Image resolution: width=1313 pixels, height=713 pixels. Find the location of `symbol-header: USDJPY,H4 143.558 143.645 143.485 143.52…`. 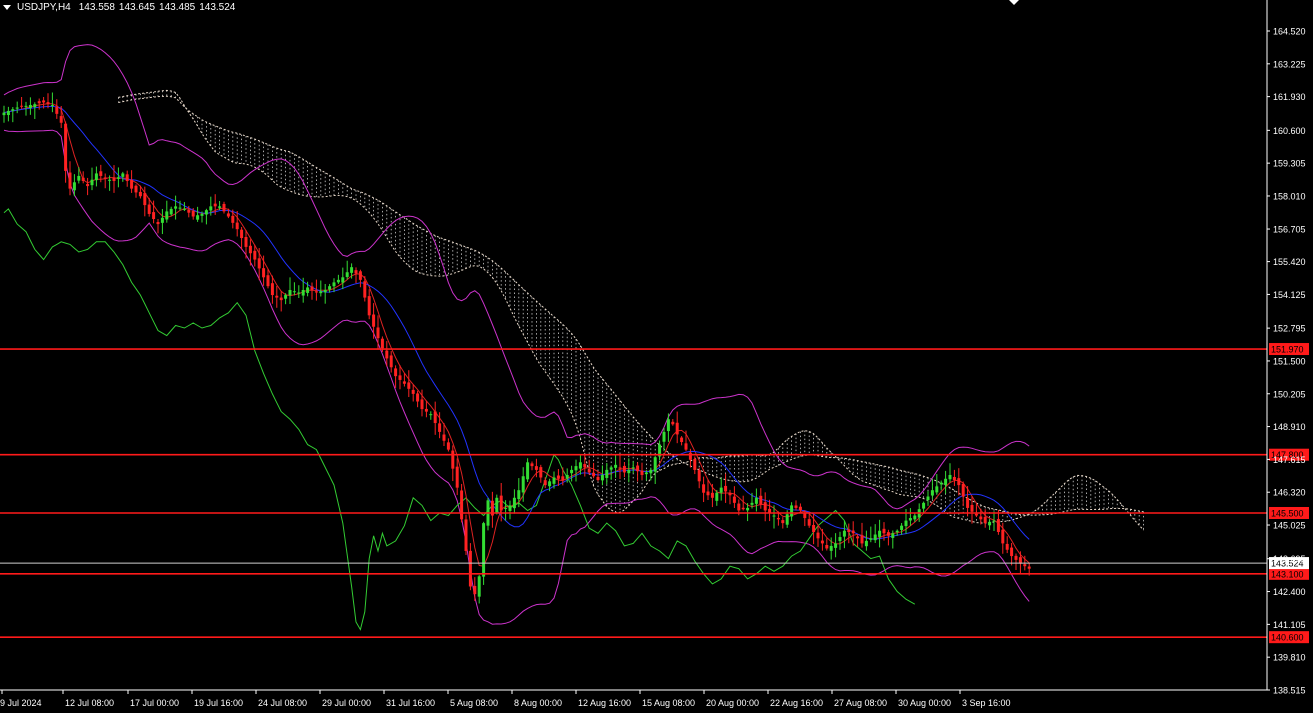

symbol-header: USDJPY,H4 143.558 143.645 143.485 143.52… is located at coordinates (119, 7).